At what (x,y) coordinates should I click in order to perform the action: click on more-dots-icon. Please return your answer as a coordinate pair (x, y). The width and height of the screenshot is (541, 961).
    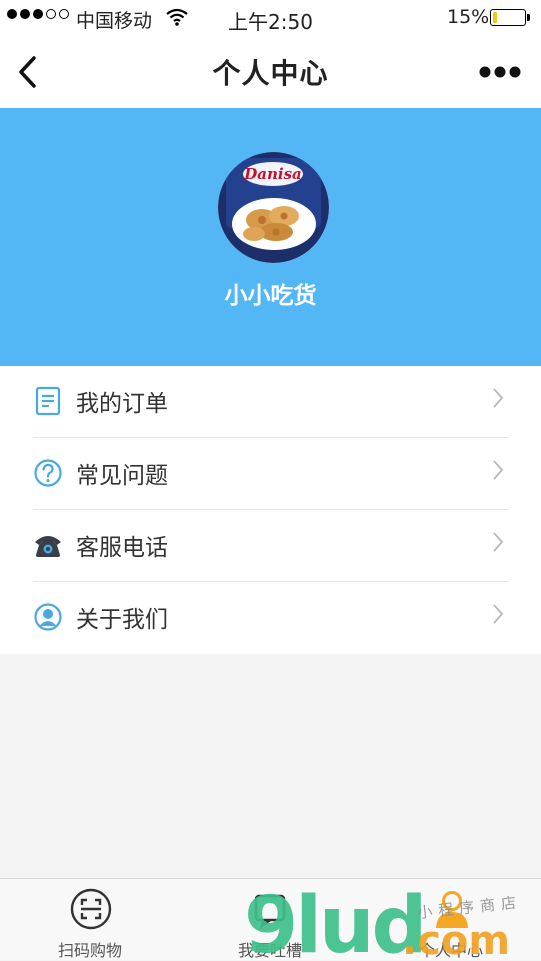
    Looking at the image, I should click on (500, 72).